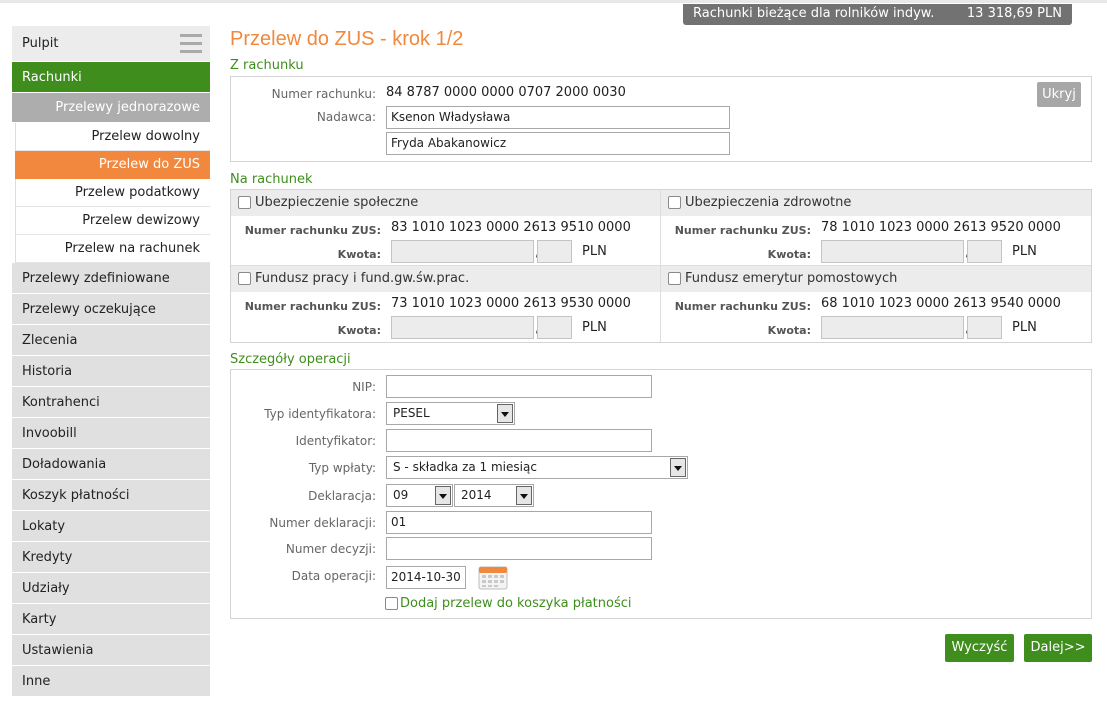 This screenshot has width=1107, height=712. Describe the element at coordinates (511, 227) in the screenshot. I see `zus-account-value: 83 1010 1023 0000 2613 9510 0000` at that location.